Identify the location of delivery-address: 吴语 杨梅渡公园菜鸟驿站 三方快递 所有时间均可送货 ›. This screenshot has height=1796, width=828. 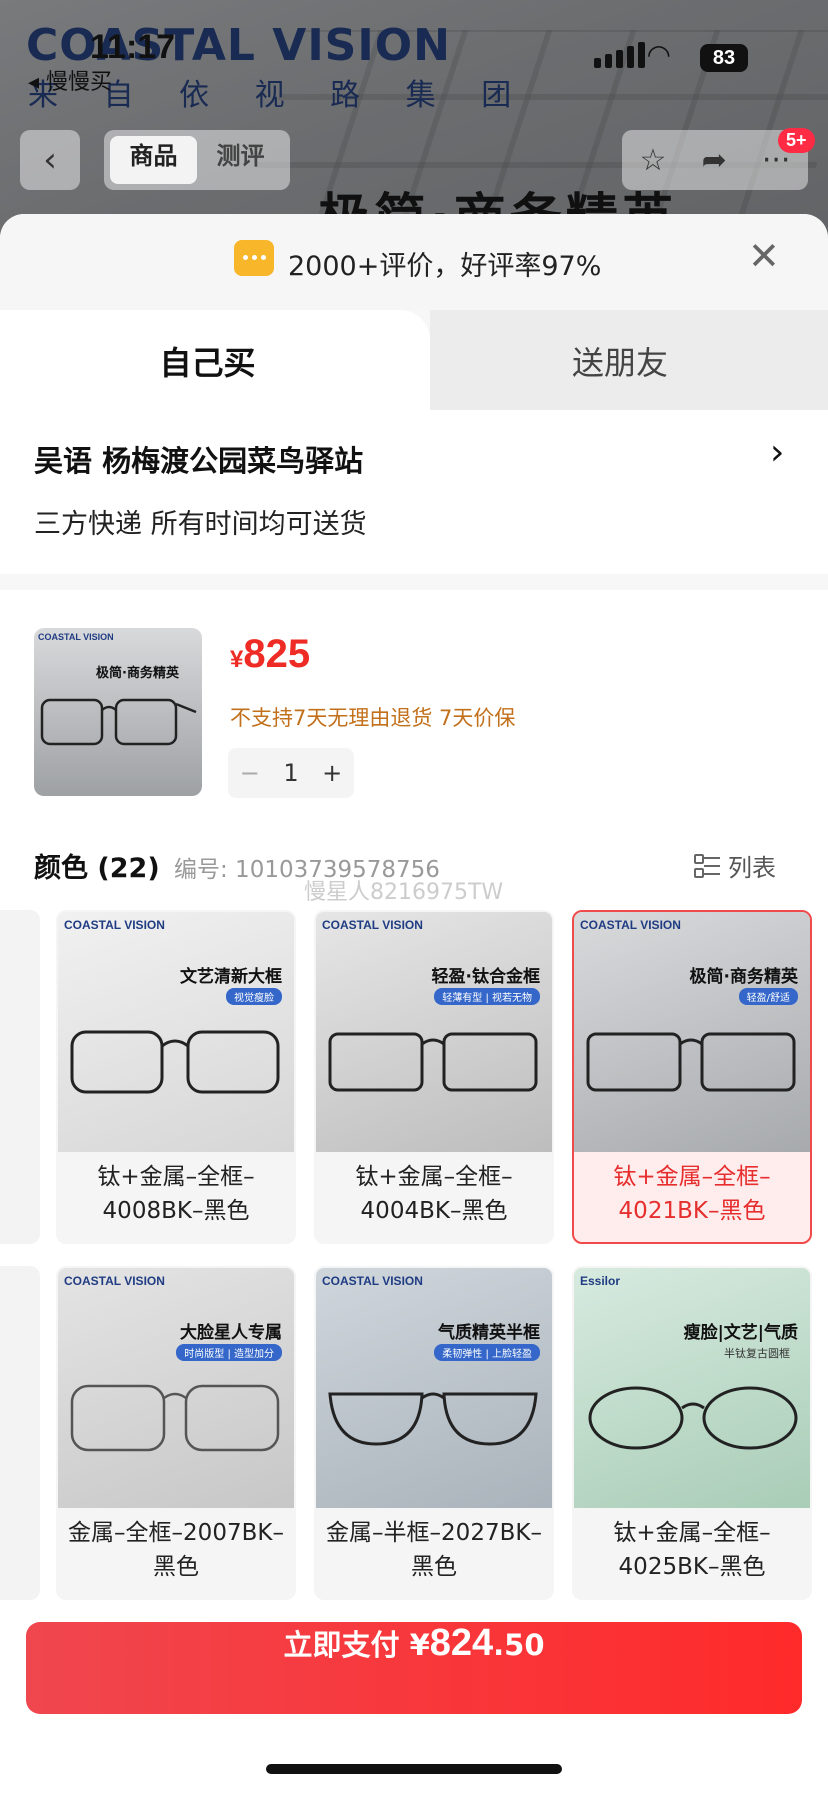
(414, 492).